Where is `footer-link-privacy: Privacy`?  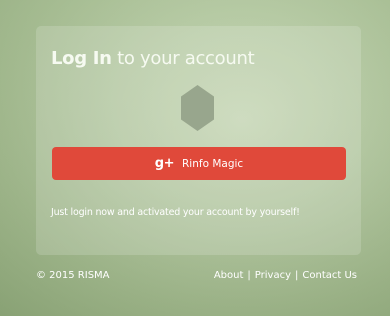
footer-link-privacy: Privacy is located at coordinates (273, 275).